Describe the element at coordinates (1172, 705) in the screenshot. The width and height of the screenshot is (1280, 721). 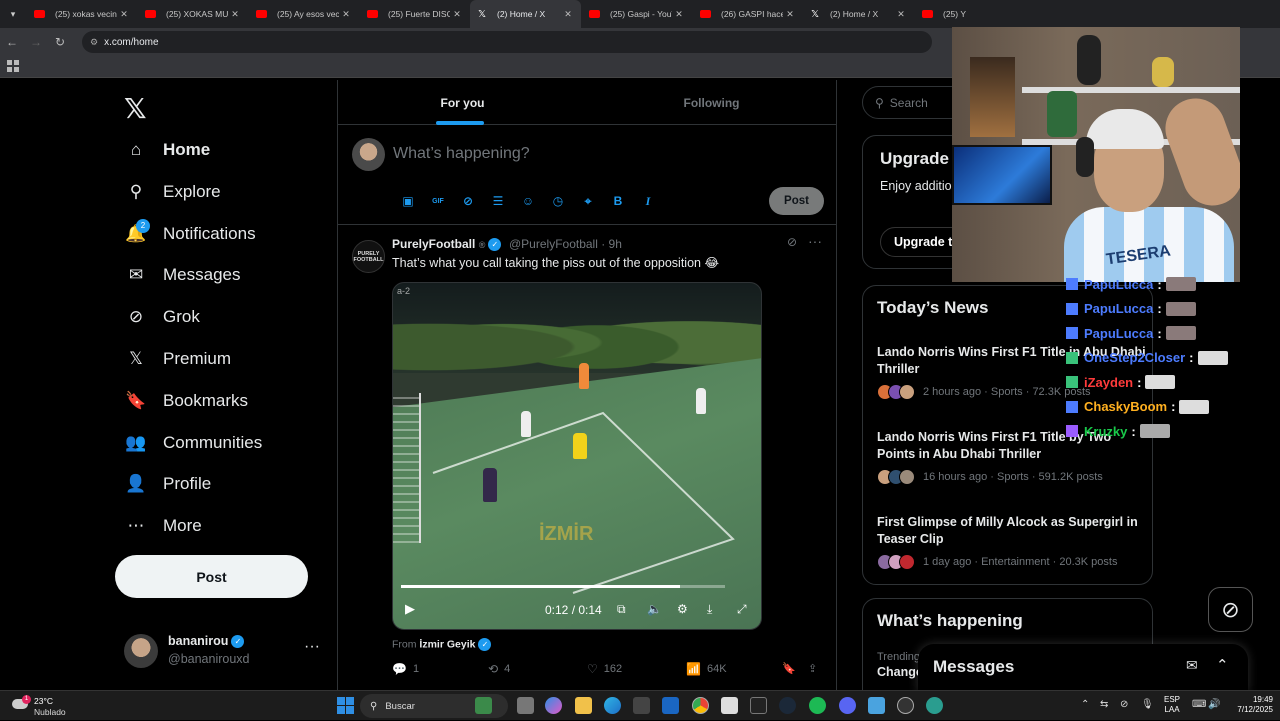
I see `keyboard-language: ESP LAA` at that location.